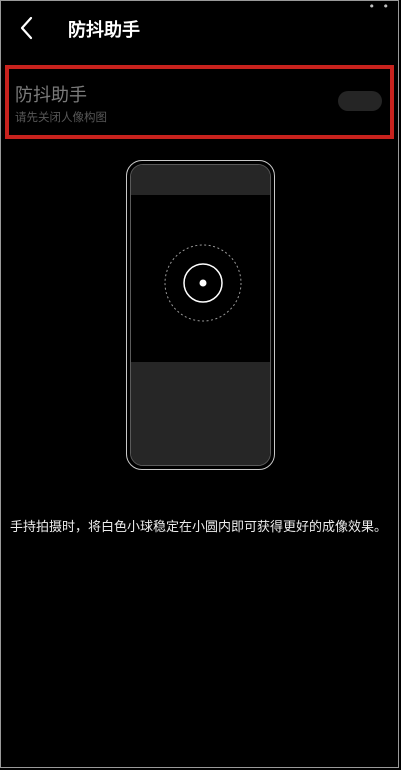  What do you see at coordinates (199, 527) in the screenshot?
I see `description-text: 手持拍摄时，将白色小球稳定在小圆内即可获得更好的成像效果。` at bounding box center [199, 527].